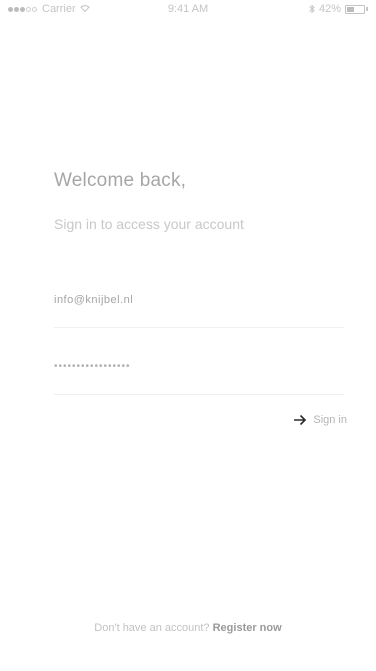  I want to click on sign-in-label: Sign in, so click(330, 420).